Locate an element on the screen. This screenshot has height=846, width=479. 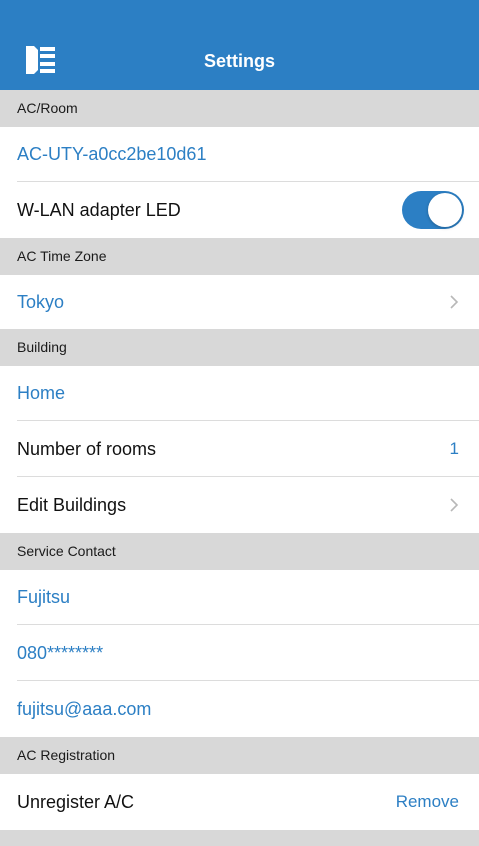
service-email-row: fujitsu@aaa.com is located at coordinates (239, 709).